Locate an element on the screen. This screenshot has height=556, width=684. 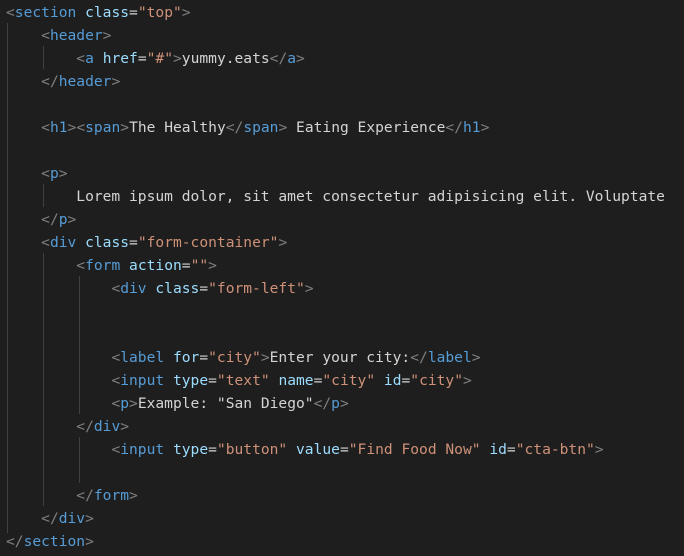
code-line: </header> is located at coordinates (63, 81).